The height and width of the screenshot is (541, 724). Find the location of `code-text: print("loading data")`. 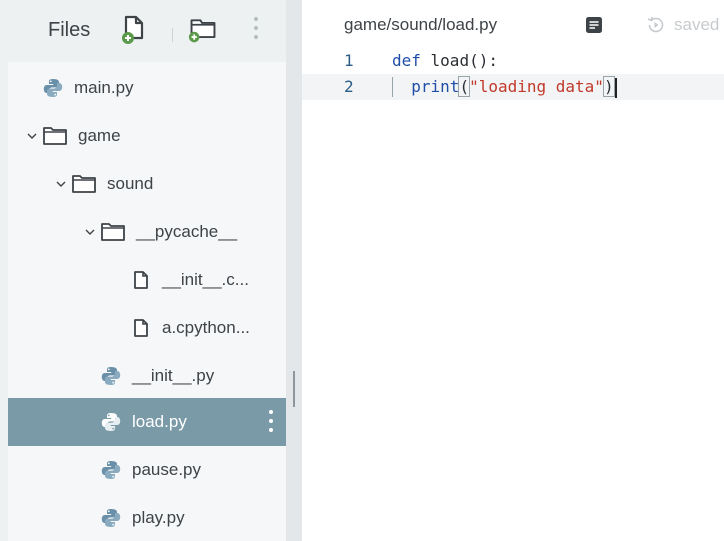

code-text: print("loading data") is located at coordinates (504, 87).